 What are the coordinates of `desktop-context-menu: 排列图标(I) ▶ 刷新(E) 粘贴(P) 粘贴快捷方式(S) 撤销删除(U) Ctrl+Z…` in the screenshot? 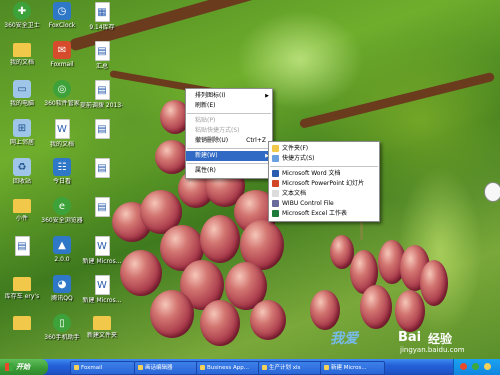 It's located at (229, 133).